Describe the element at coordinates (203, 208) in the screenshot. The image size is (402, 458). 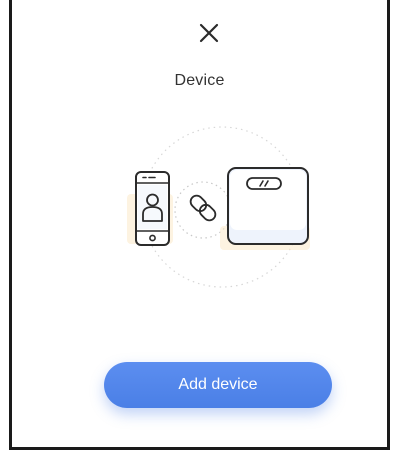
I see `link-icon` at that location.